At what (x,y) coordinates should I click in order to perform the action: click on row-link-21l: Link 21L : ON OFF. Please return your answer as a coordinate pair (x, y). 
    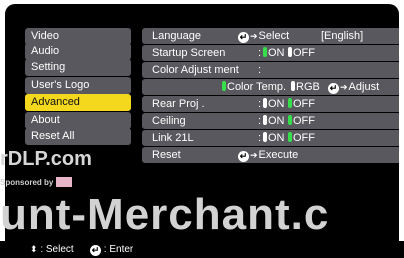
    Looking at the image, I should click on (270, 138).